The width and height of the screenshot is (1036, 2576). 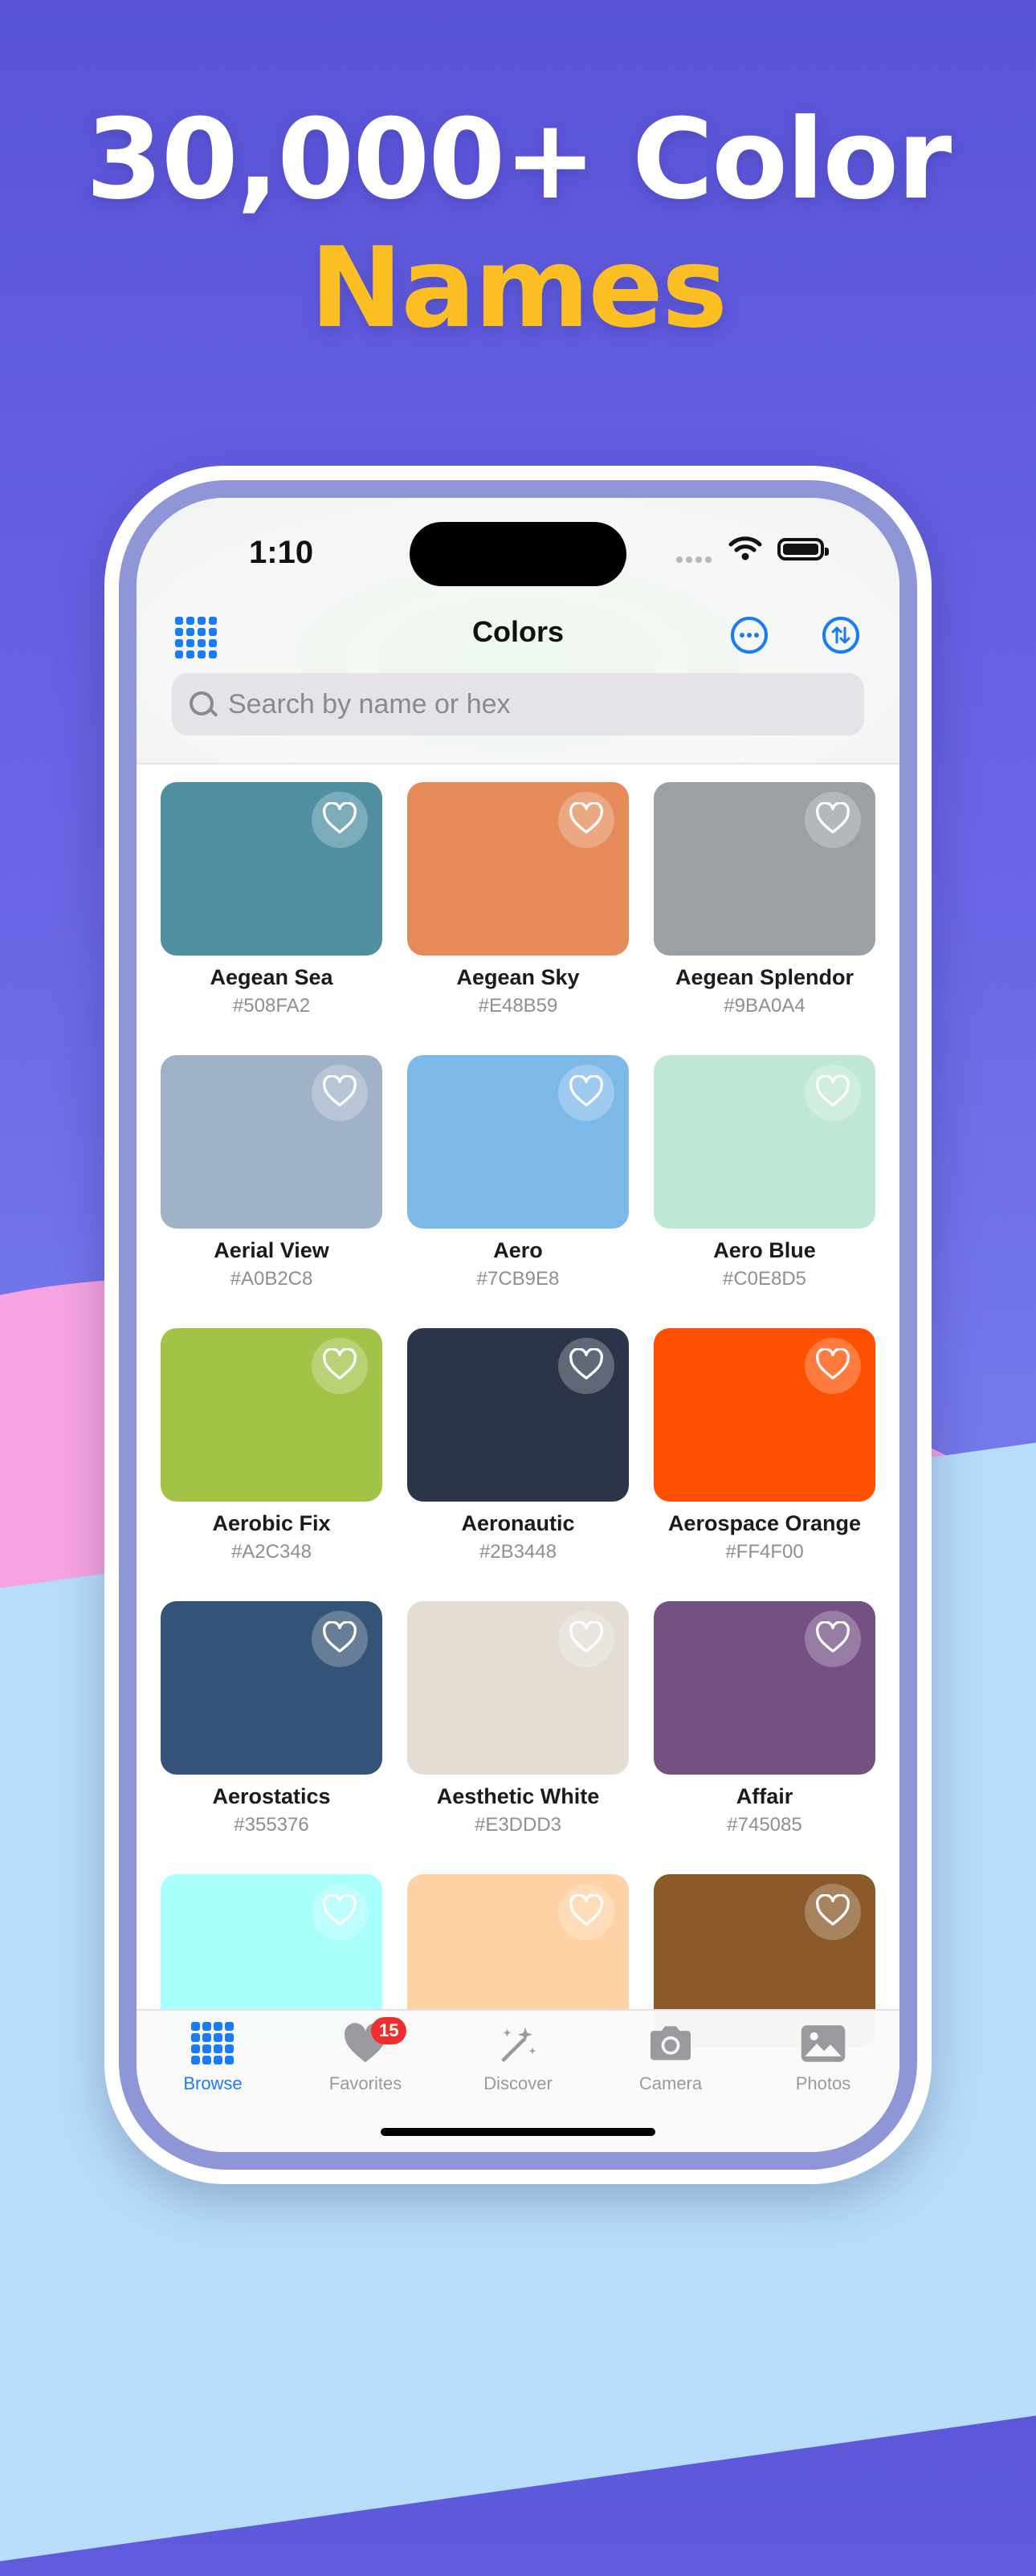 I want to click on color-card: Aegean Splendor #9BA0A4, so click(x=764, y=919).